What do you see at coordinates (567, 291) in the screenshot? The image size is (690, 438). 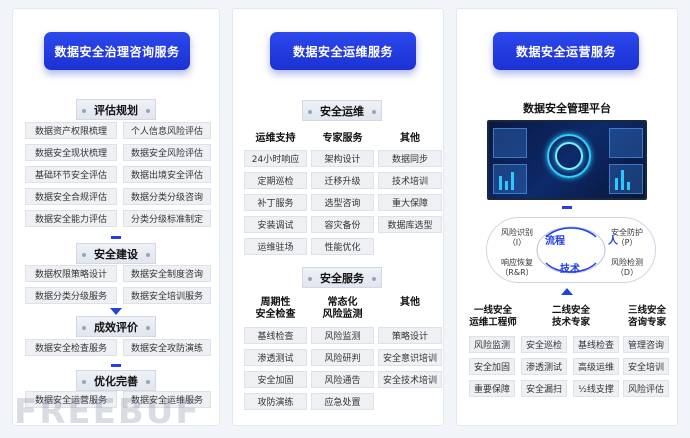 I see `tiers-arrow` at bounding box center [567, 291].